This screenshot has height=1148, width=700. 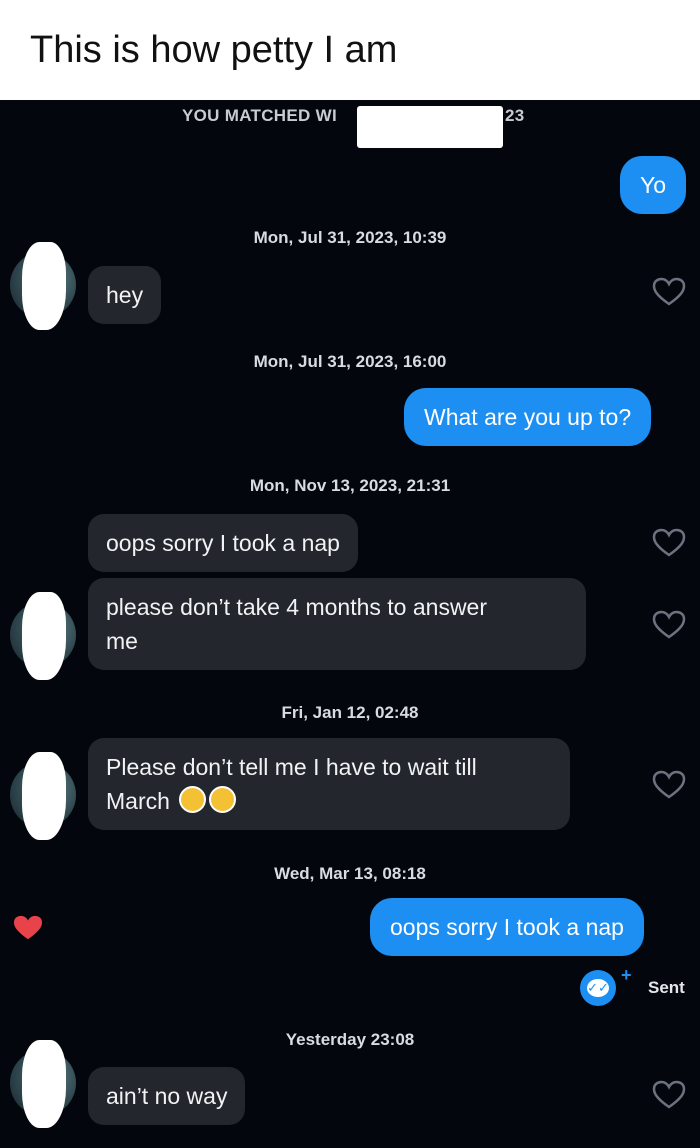 I want to click on message-bubble-outgoing: What are you up to?, so click(x=528, y=417).